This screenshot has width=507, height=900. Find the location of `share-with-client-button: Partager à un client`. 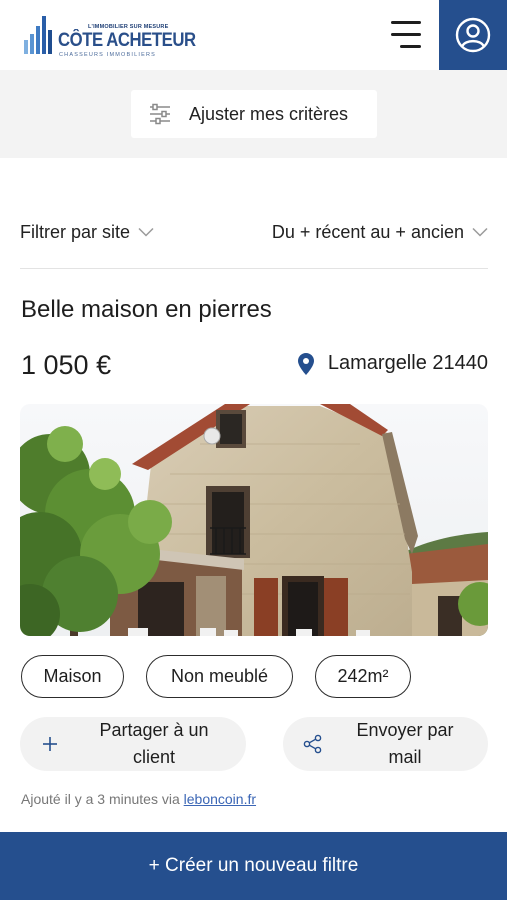

share-with-client-button: Partager à un client is located at coordinates (133, 744).